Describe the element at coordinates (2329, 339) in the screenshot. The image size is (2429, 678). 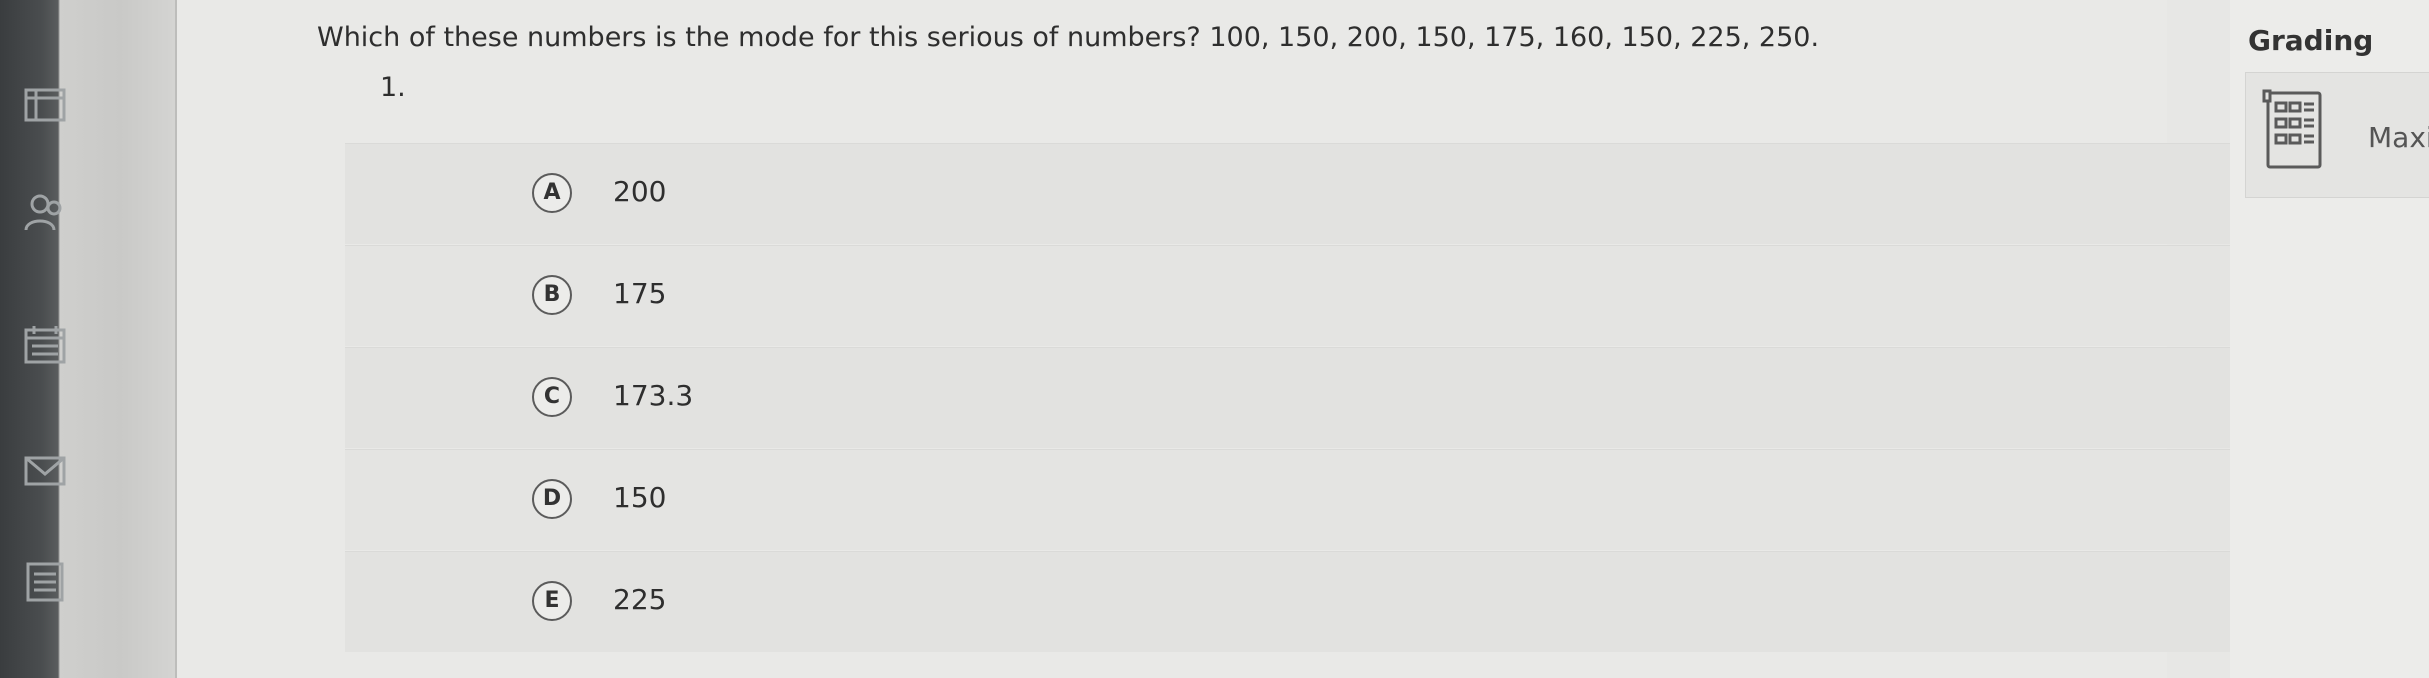
I see `grading-panel: Grading Maxi` at that location.